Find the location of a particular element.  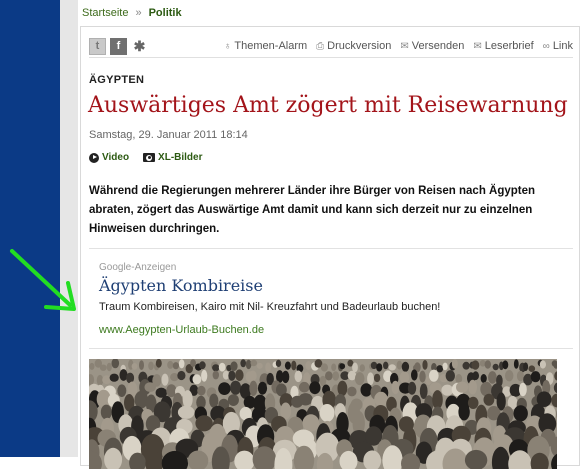

article-date: Samstag, 29. Januar 2011 18:14 is located at coordinates (168, 135).